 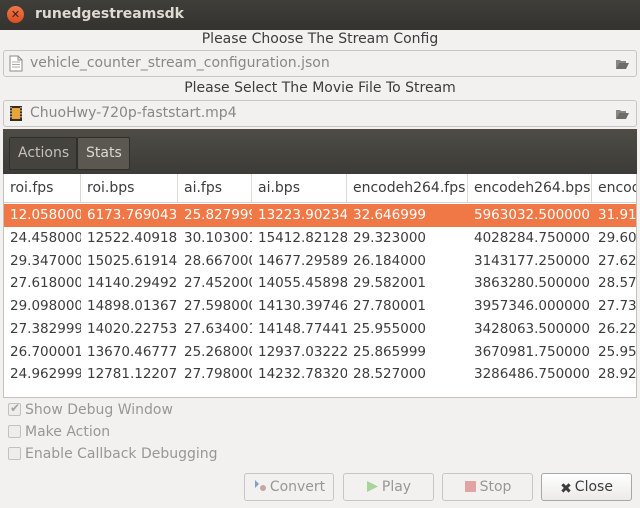 I want to click on column-header: roi.bps, so click(x=129, y=188).